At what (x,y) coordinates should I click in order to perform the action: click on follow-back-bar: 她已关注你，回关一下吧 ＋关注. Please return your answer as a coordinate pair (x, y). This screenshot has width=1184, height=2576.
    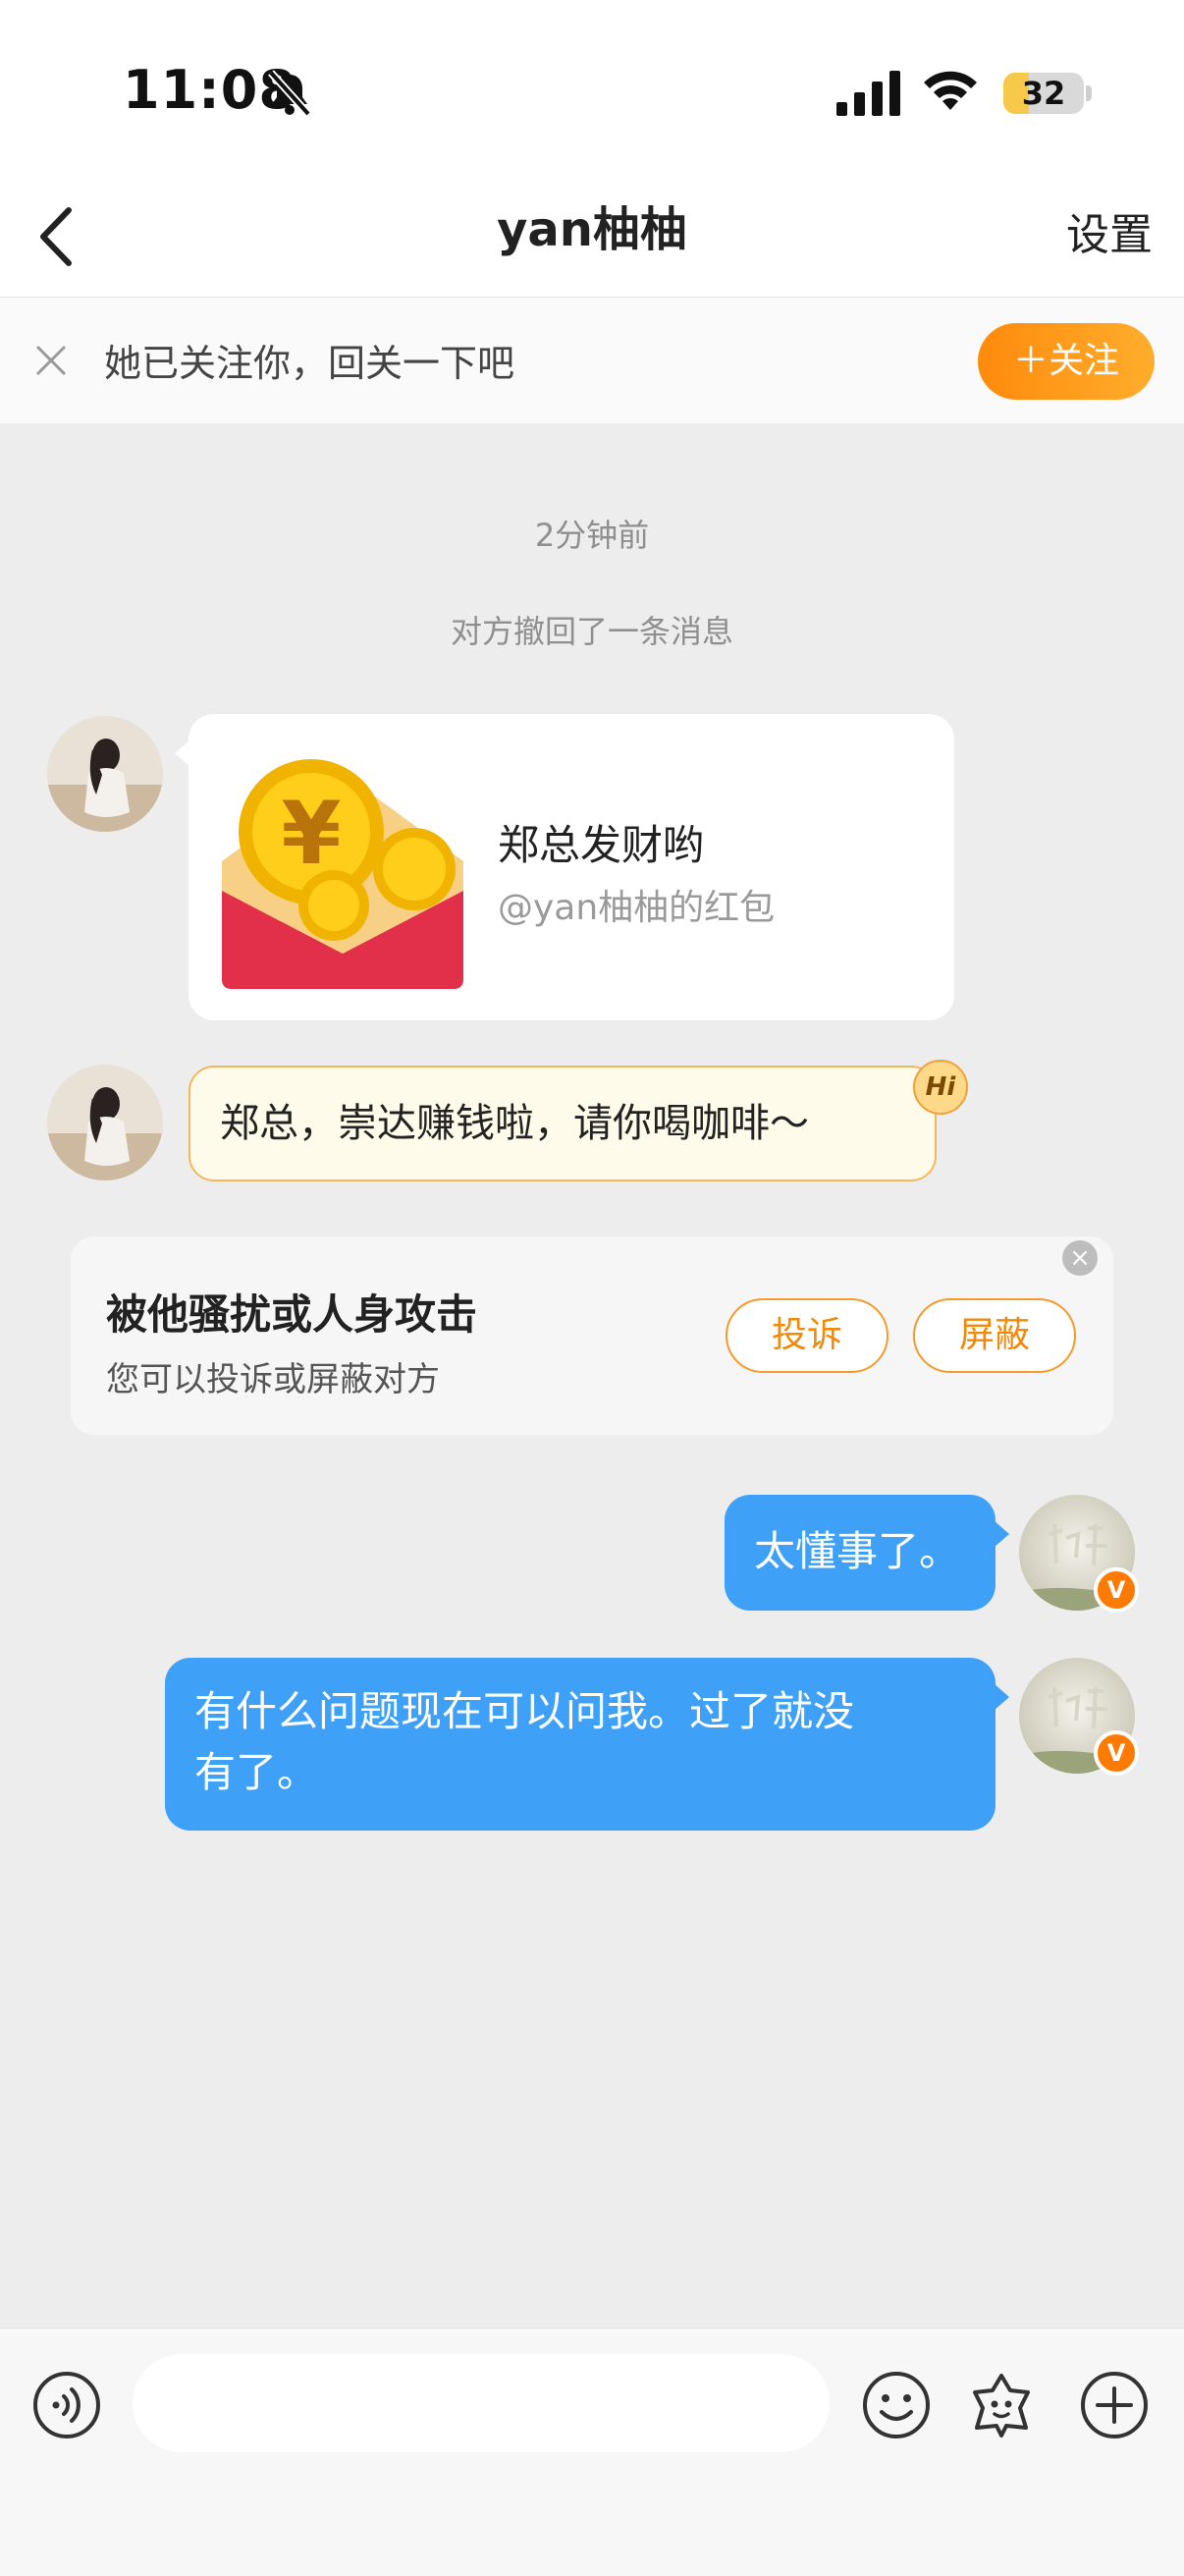
    Looking at the image, I should click on (592, 360).